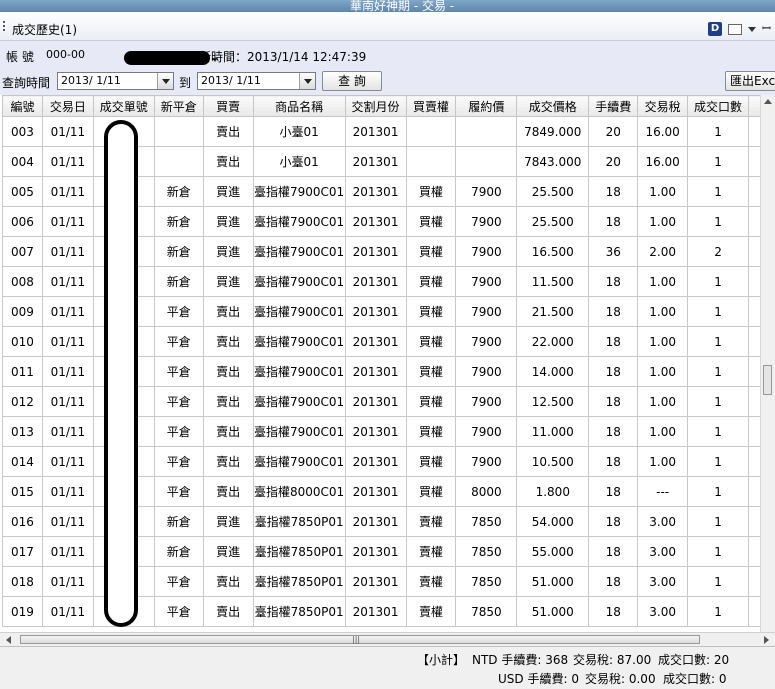  What do you see at coordinates (431, 131) in the screenshot?
I see `table-cell` at bounding box center [431, 131].